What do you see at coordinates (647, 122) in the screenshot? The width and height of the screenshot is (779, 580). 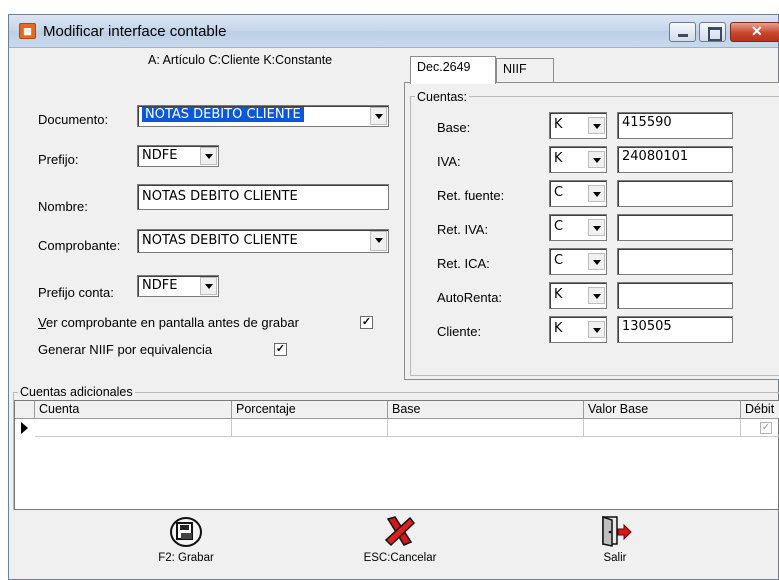 I see `cuenta-number-value: 415590` at bounding box center [647, 122].